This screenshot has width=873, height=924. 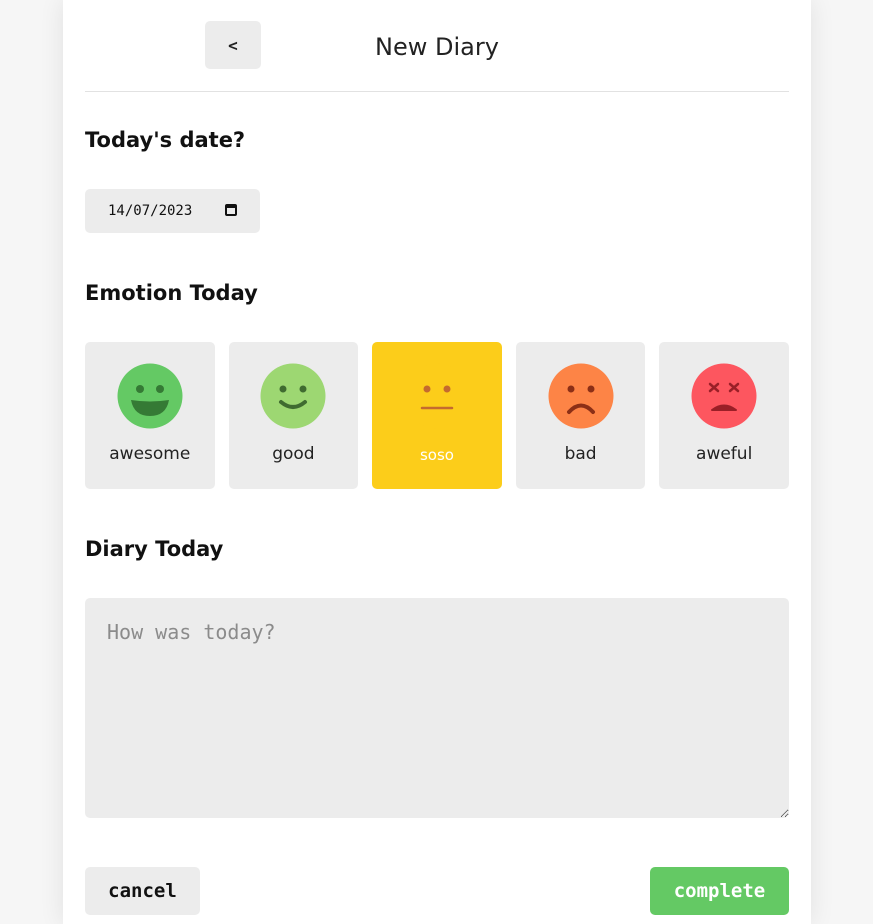 What do you see at coordinates (231, 210) in the screenshot?
I see `calendar-icon` at bounding box center [231, 210].